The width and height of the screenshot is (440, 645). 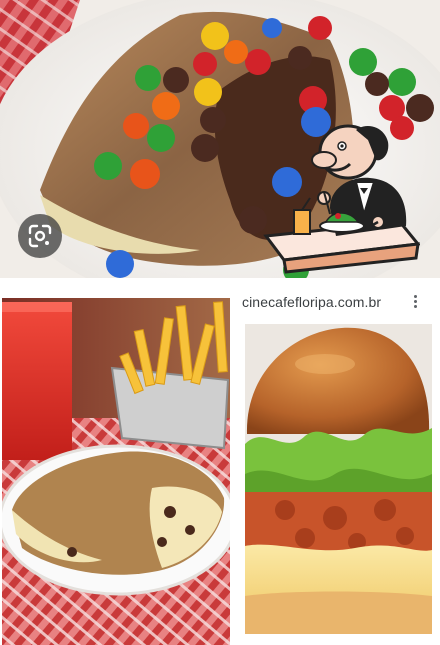 I want to click on google-lens-icon, so click(x=40, y=236).